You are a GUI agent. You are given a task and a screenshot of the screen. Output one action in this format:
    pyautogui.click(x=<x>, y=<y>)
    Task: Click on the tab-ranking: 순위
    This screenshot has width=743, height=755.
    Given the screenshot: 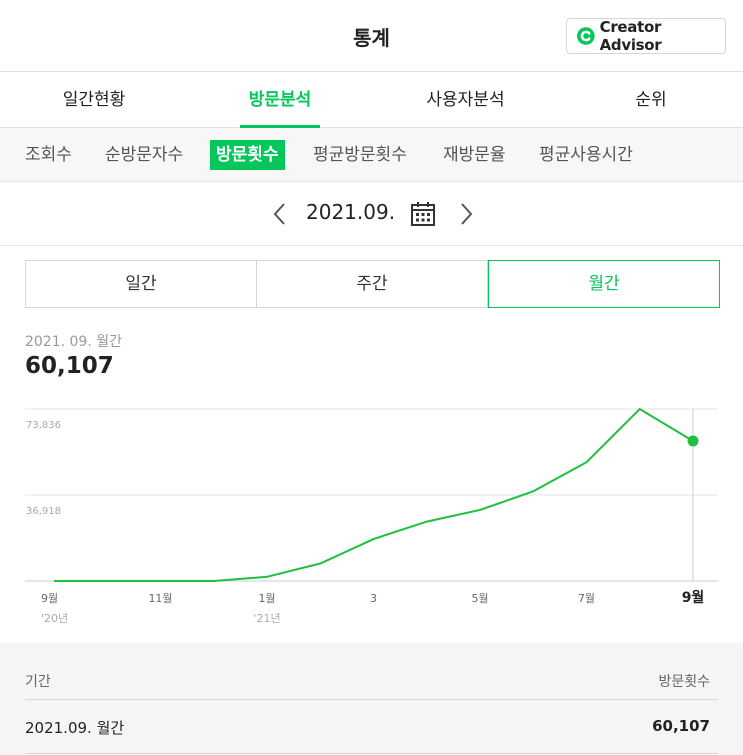 What is the action you would take?
    pyautogui.click(x=651, y=100)
    